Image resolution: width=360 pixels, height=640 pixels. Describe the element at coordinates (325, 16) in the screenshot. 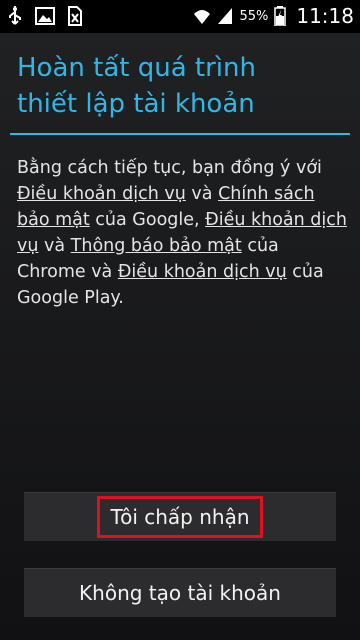

I see `clock: 11:18` at that location.